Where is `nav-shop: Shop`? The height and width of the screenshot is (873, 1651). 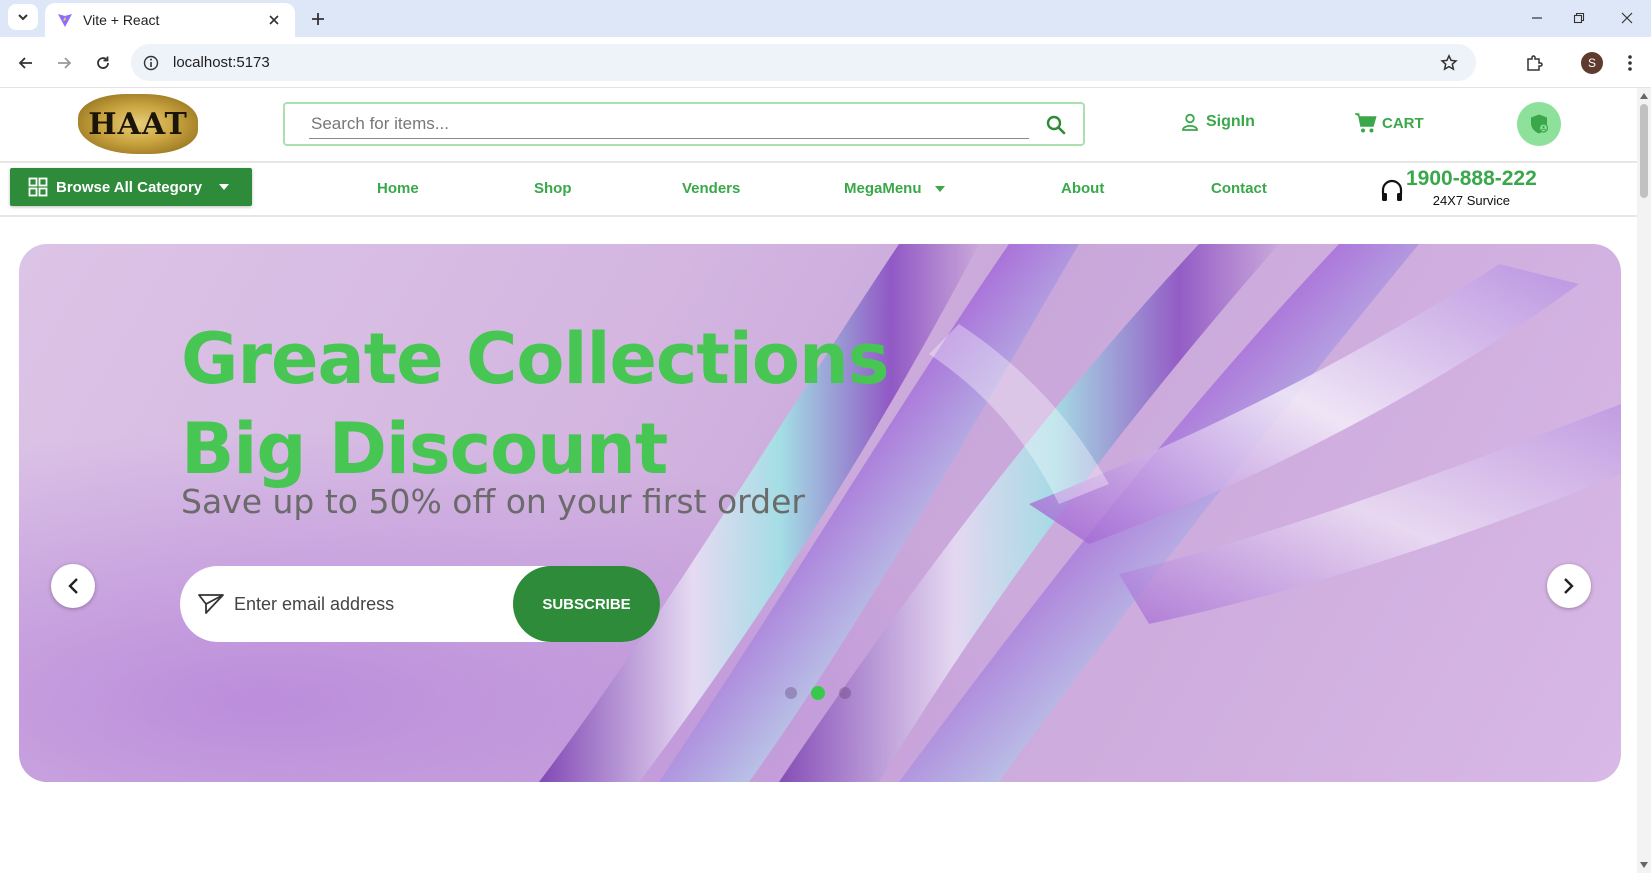 nav-shop: Shop is located at coordinates (553, 188).